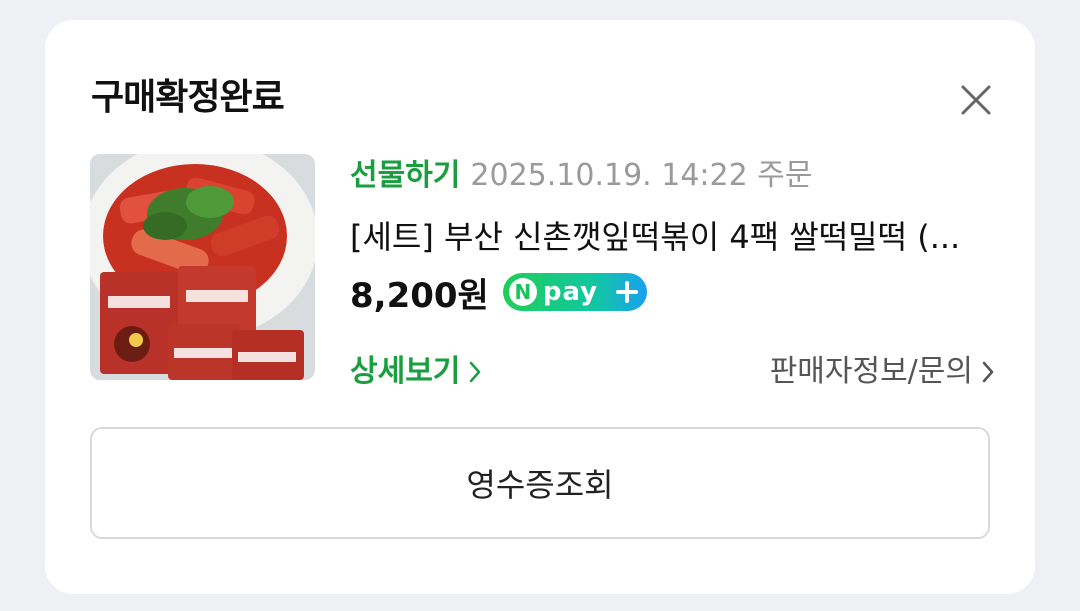 This screenshot has height=611, width=1080. I want to click on close-icon, so click(976, 100).